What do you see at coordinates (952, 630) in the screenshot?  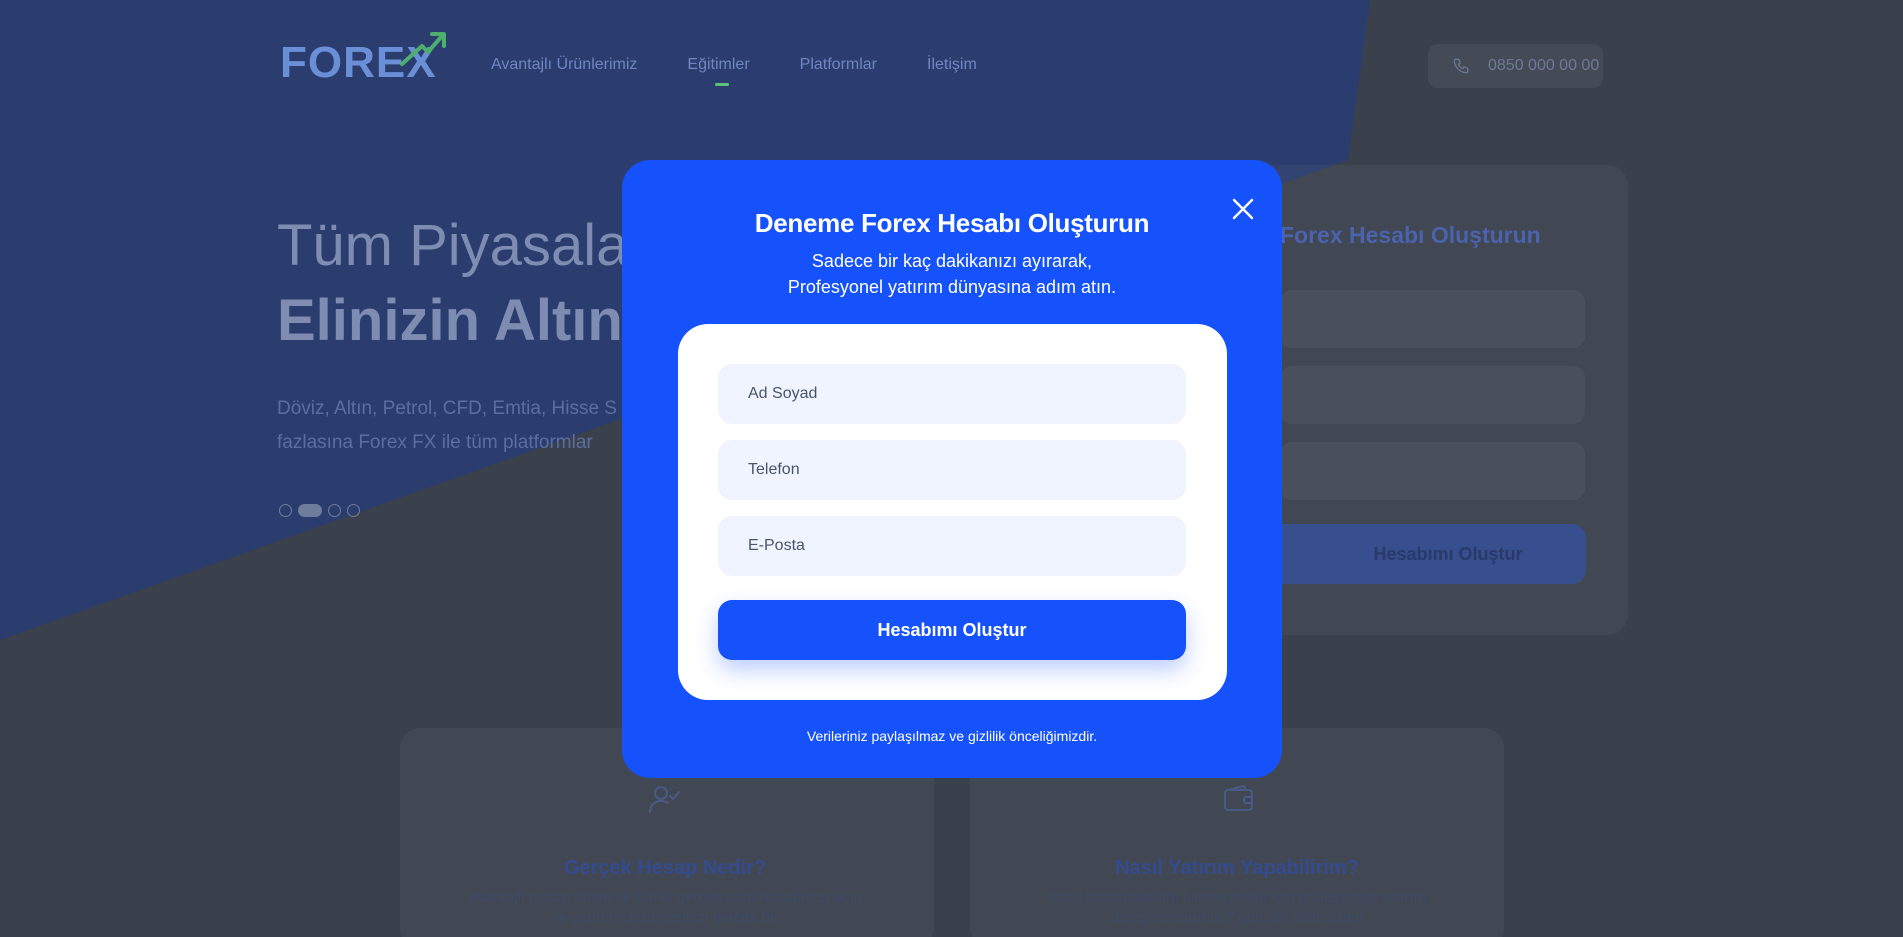 I see `create-account-button: Hesabımı Oluştur` at bounding box center [952, 630].